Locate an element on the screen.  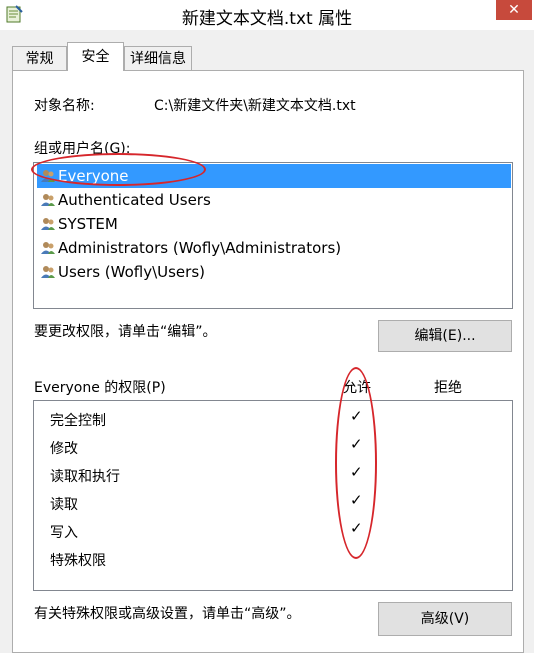
permission-name: 完全控制 is located at coordinates (78, 421).